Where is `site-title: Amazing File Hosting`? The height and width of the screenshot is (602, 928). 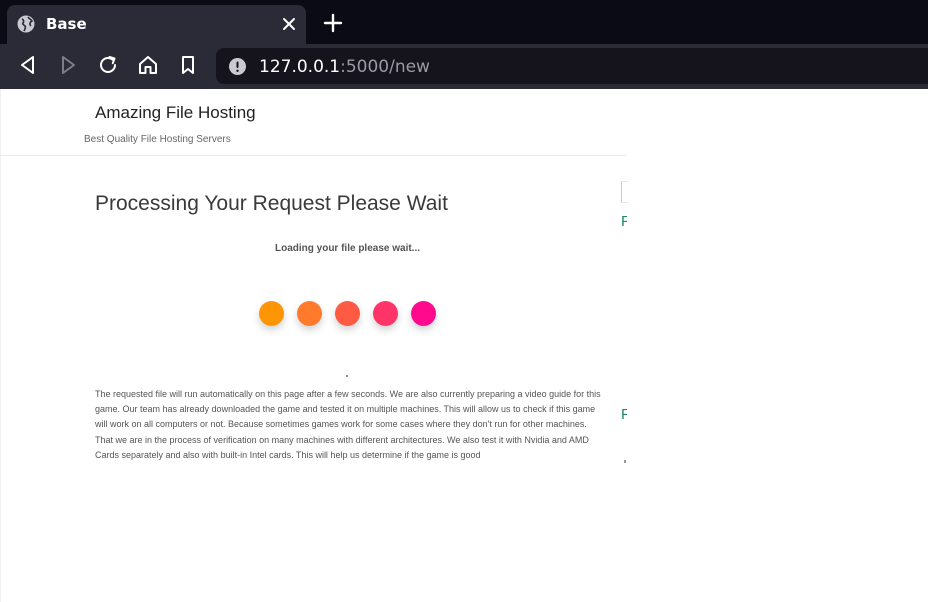 site-title: Amazing File Hosting is located at coordinates (175, 113).